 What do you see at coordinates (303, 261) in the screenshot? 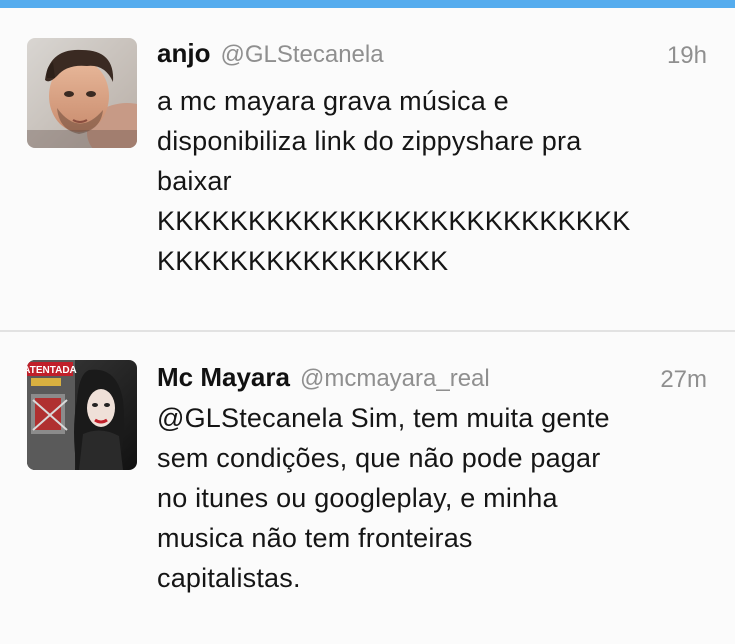
I see `tweet-text-line: KKKKKKKKKKKKKKKK` at bounding box center [303, 261].